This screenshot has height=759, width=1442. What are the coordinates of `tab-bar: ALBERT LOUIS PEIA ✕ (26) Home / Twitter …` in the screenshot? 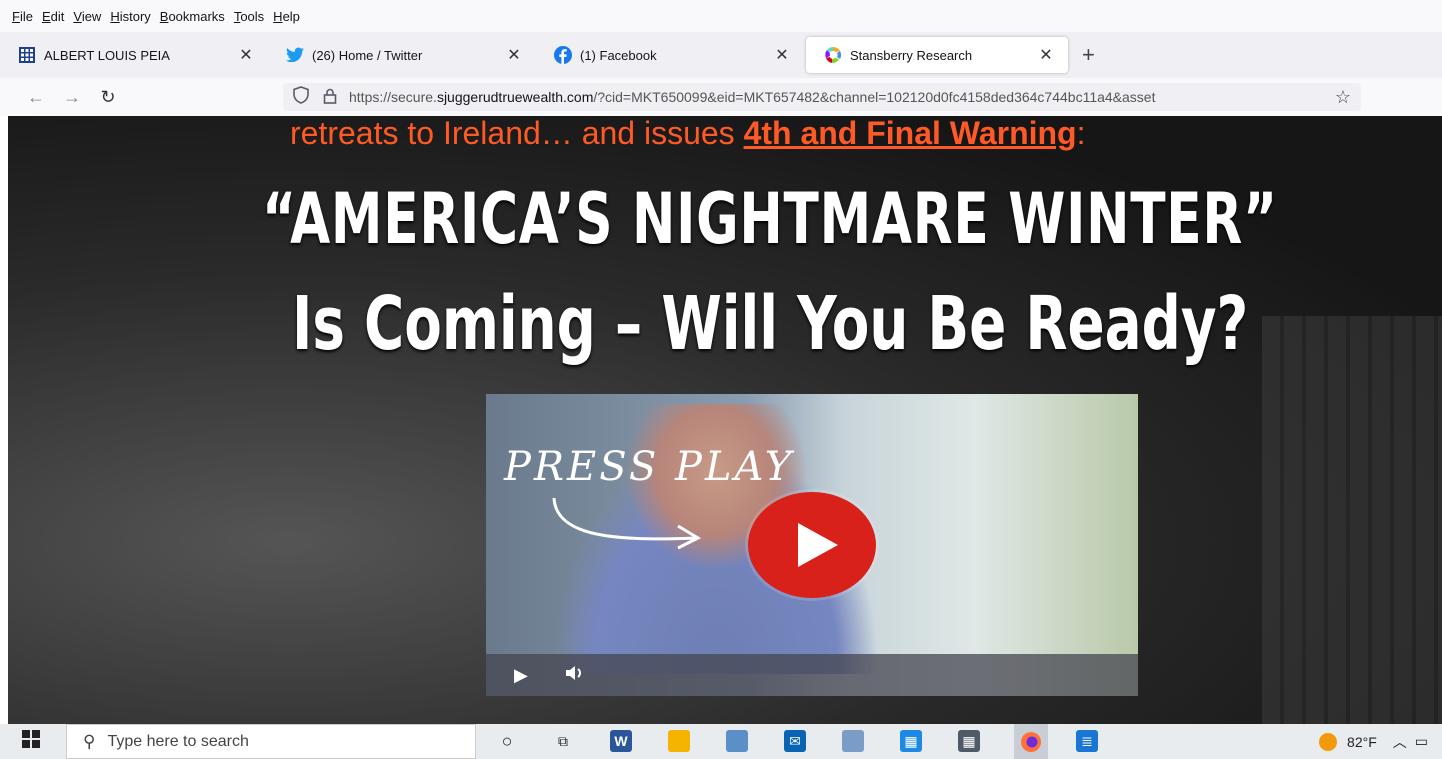 It's located at (721, 55).